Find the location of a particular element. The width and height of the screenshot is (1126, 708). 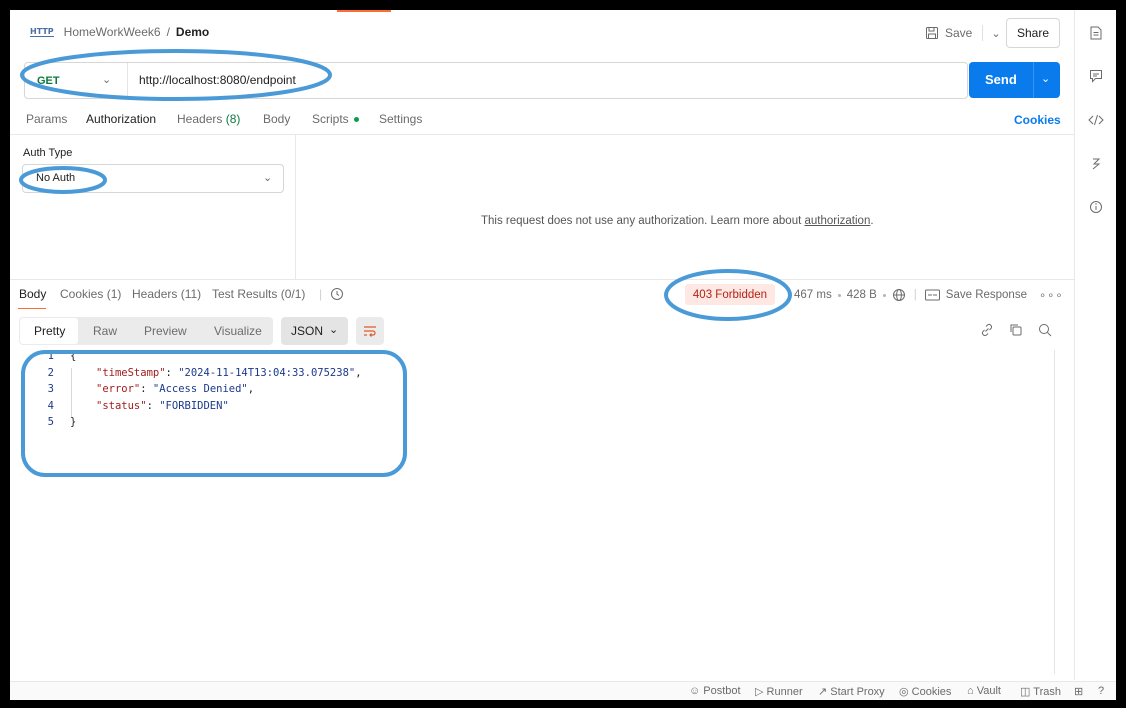

footer-label: Trash is located at coordinates (1047, 692).